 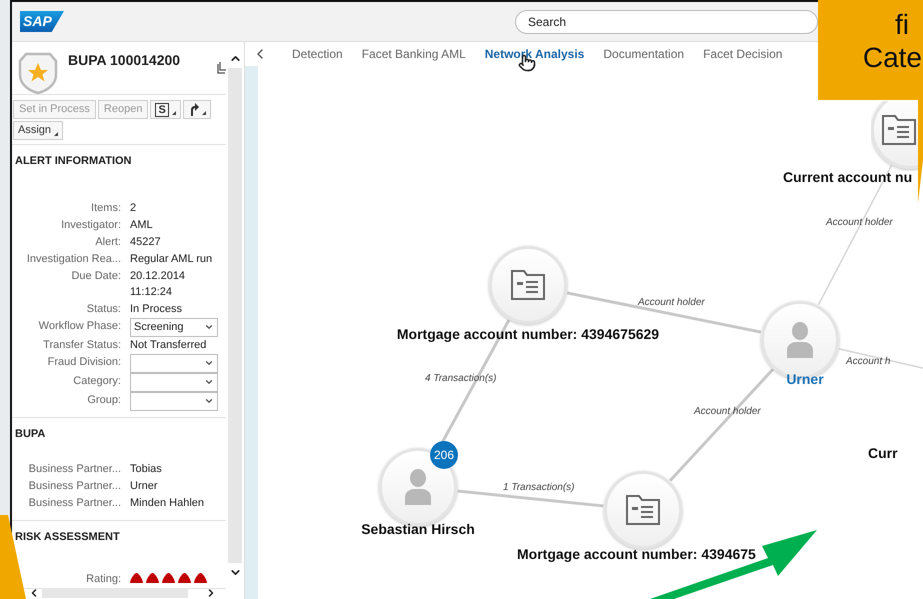 I want to click on field-label: Status:, so click(x=103, y=309).